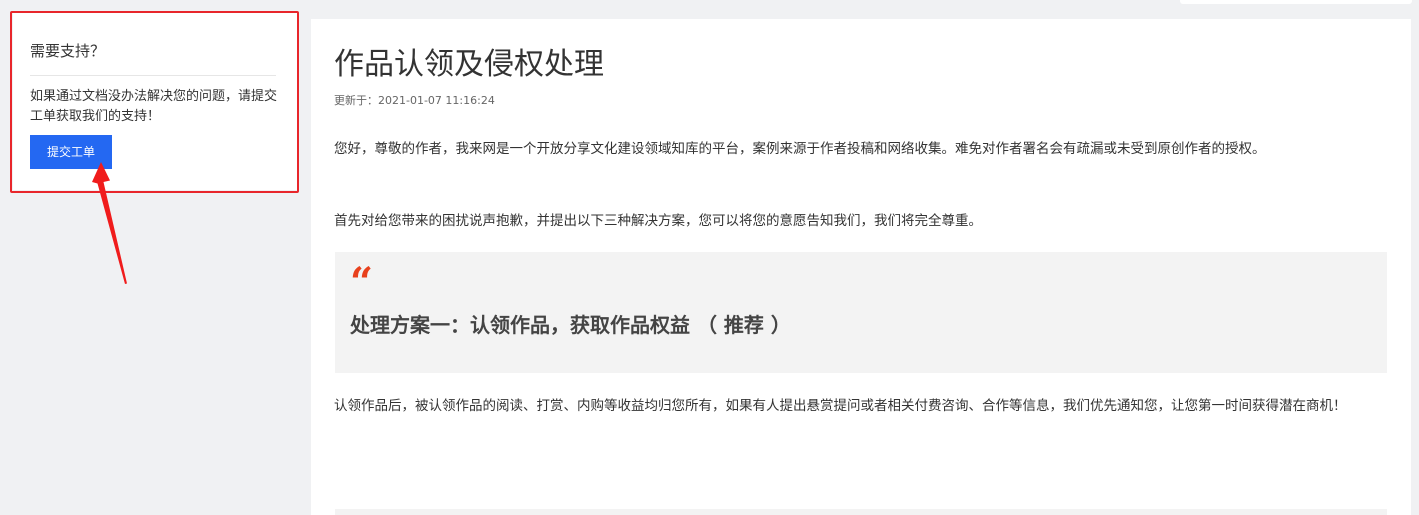 Image resolution: width=1419 pixels, height=515 pixels. I want to click on next-quote-block, so click(861, 512).